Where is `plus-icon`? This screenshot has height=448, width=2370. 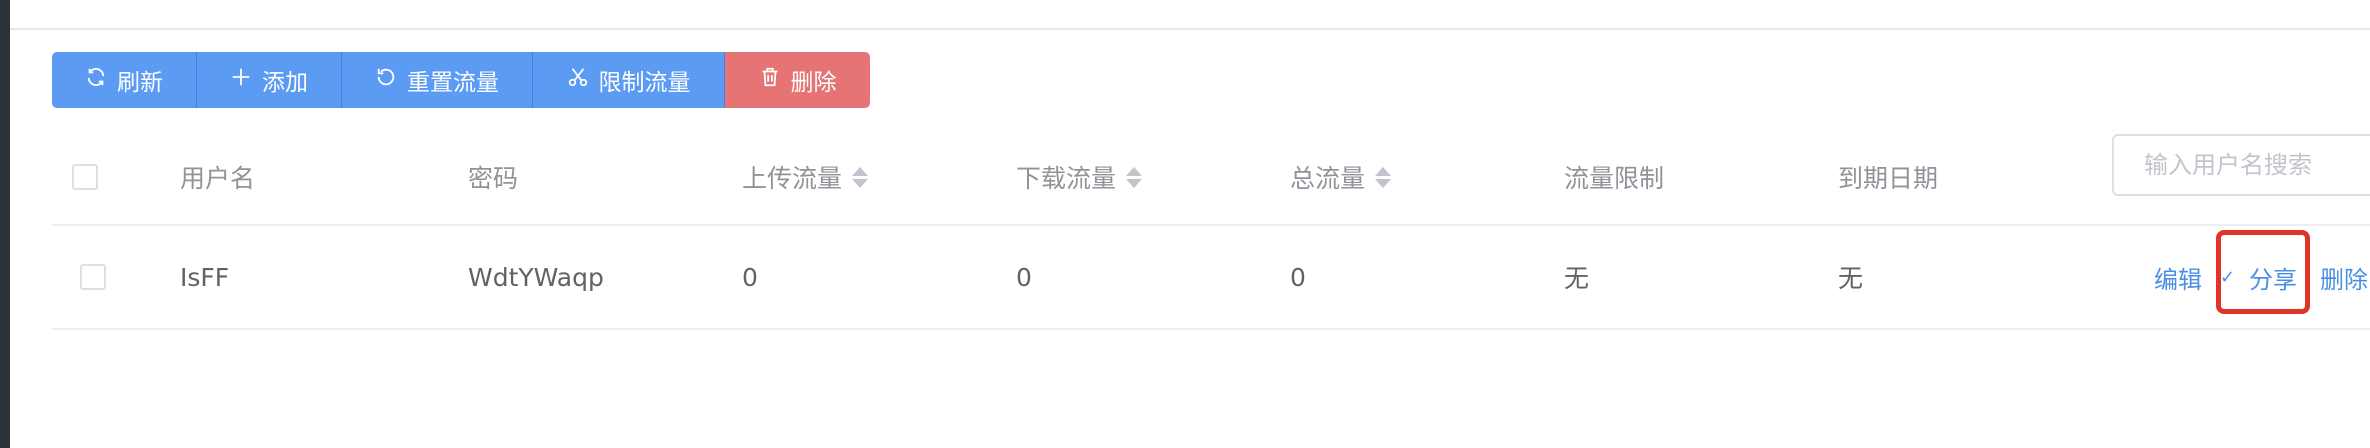
plus-icon is located at coordinates (241, 80).